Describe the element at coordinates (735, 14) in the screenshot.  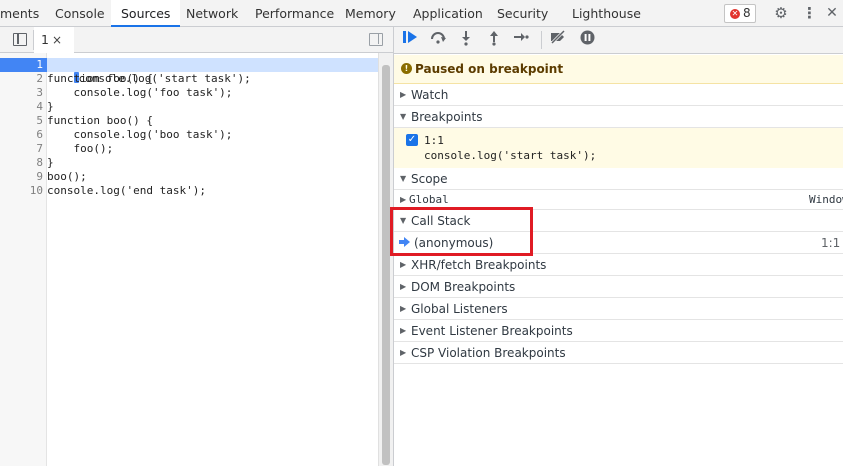
I see `error-icon: ✕` at that location.